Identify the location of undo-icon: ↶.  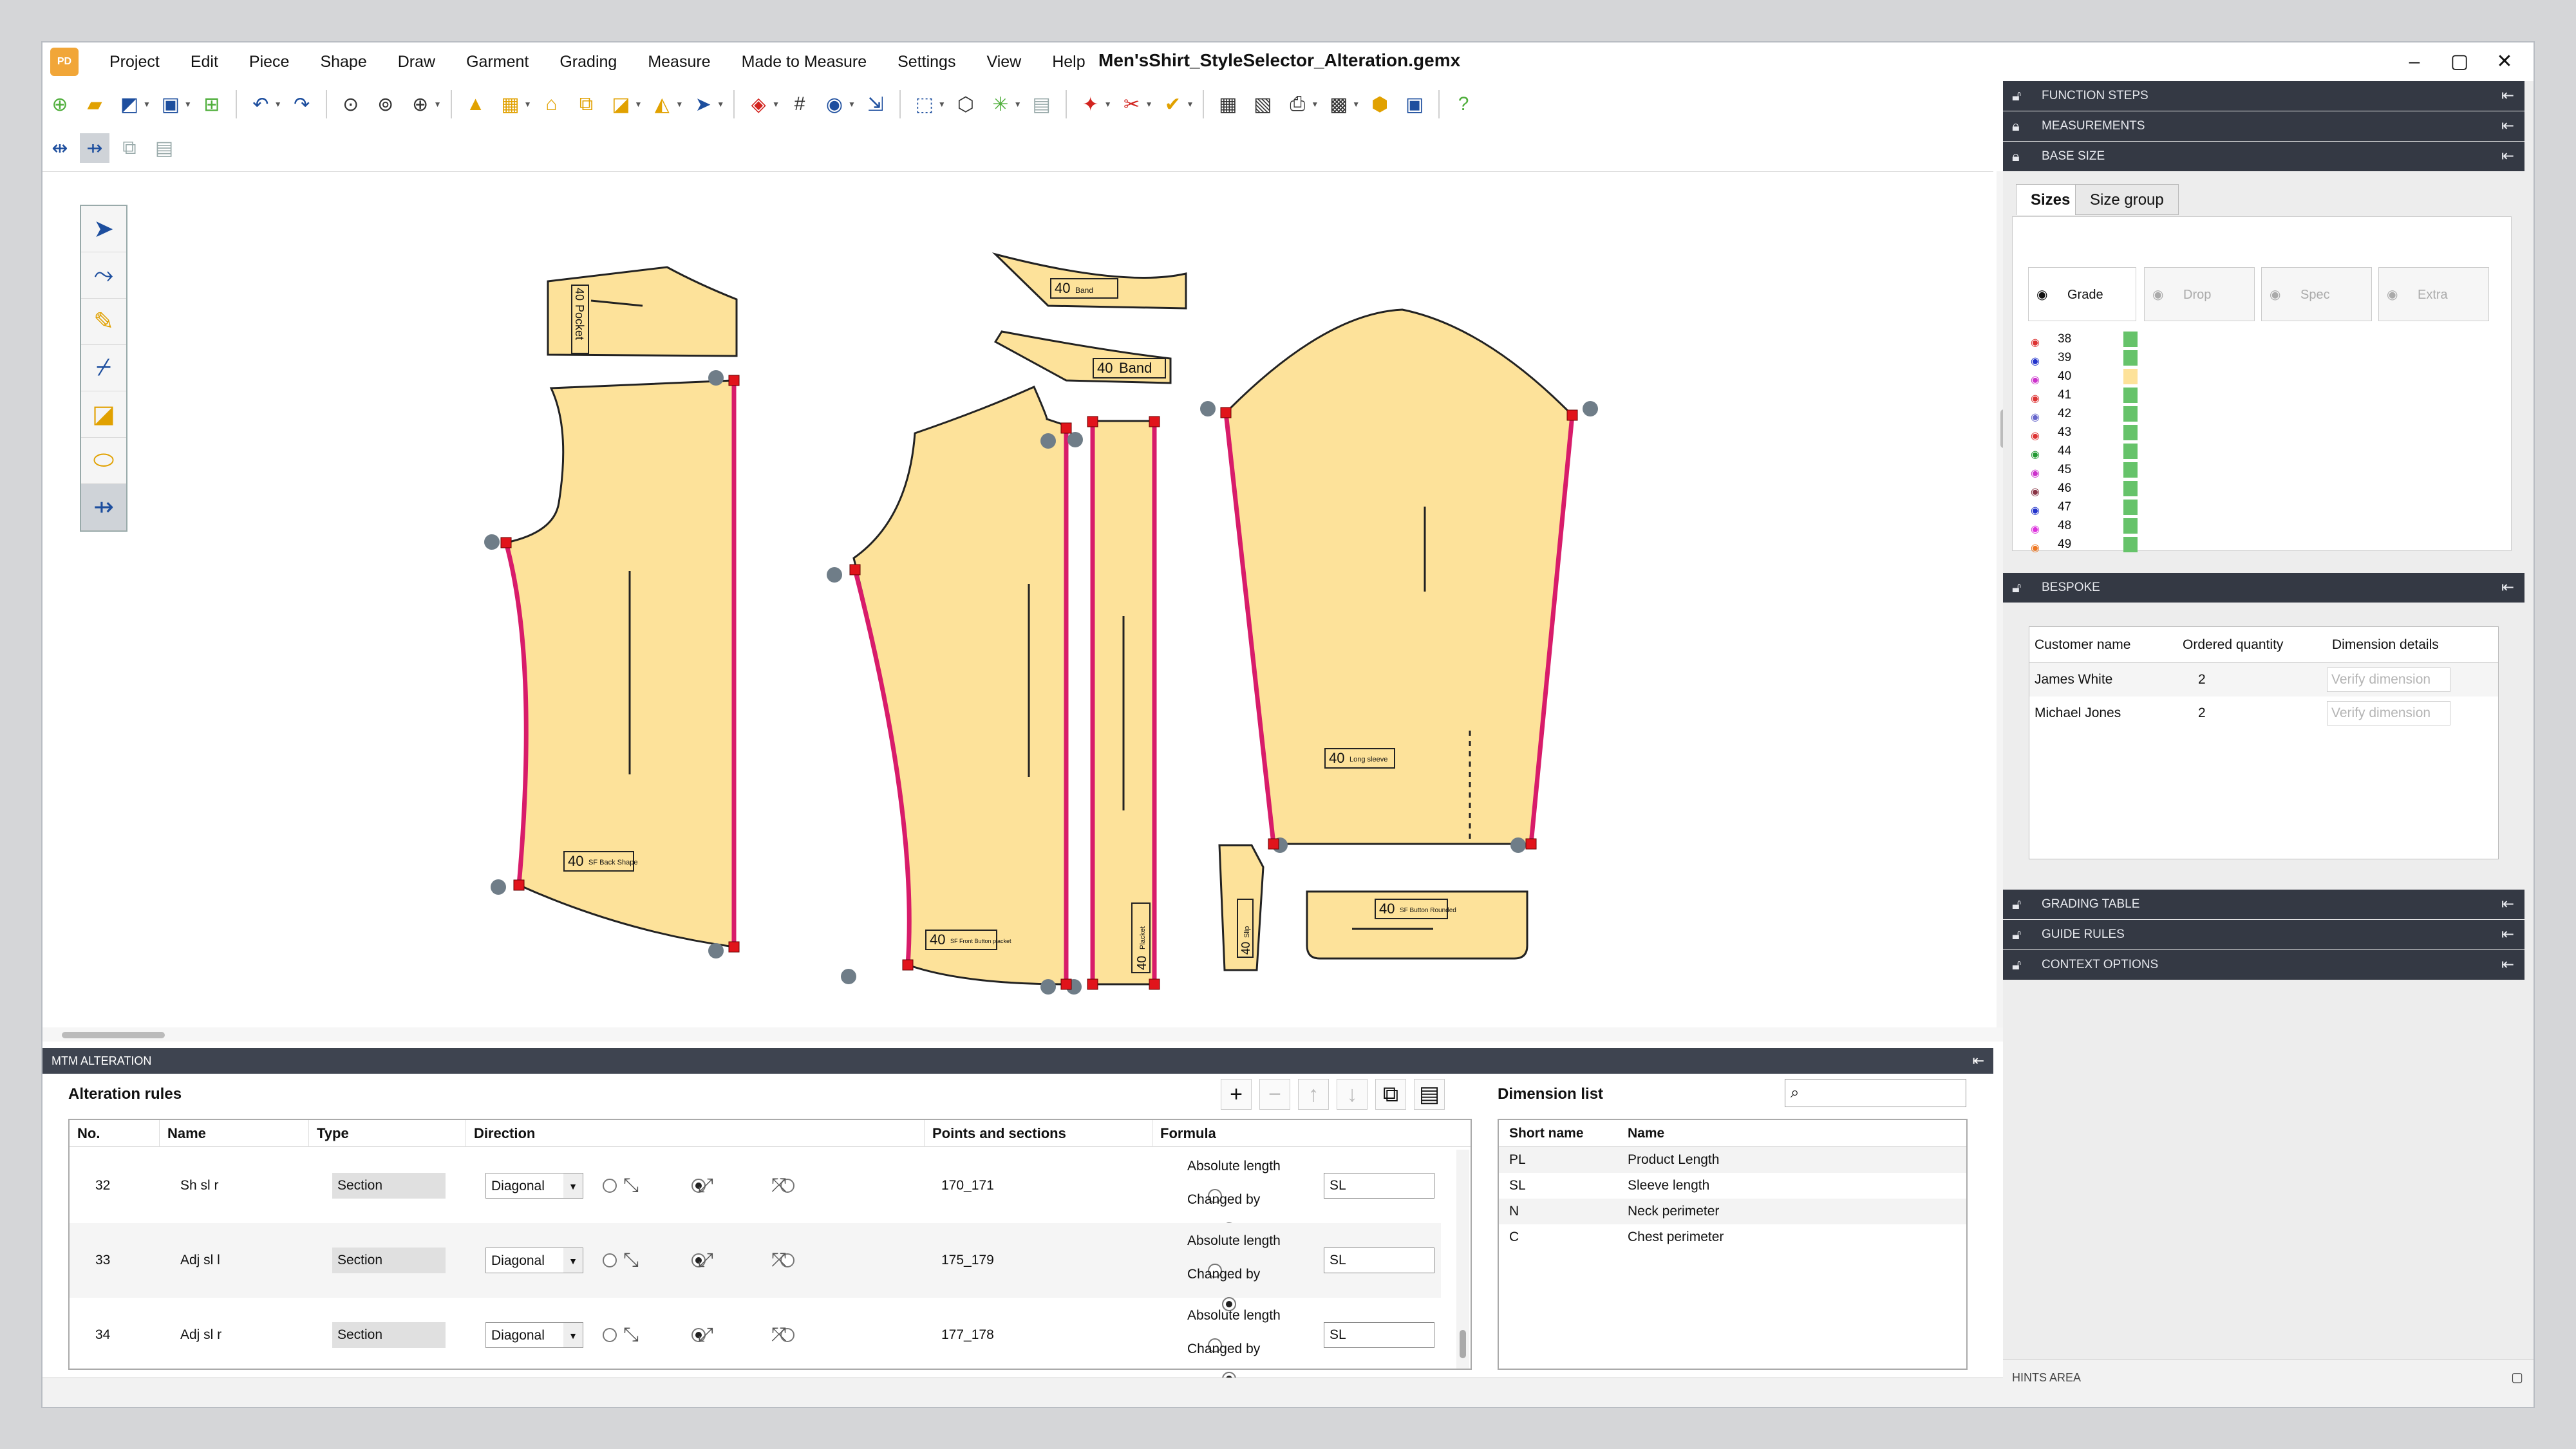
(261, 104).